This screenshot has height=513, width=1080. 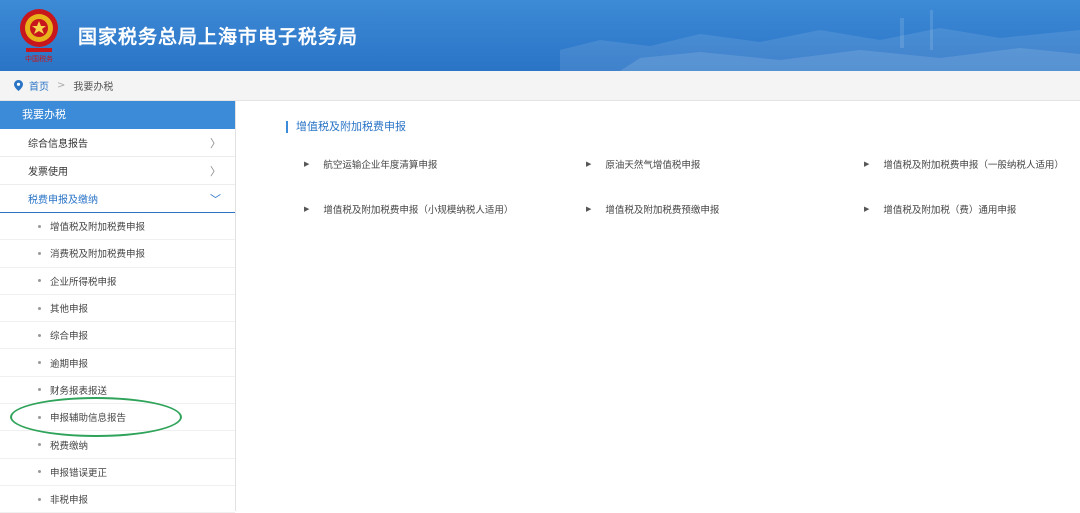 What do you see at coordinates (83, 282) in the screenshot?
I see `sidebar-subitem-label: 企业所得税申报` at bounding box center [83, 282].